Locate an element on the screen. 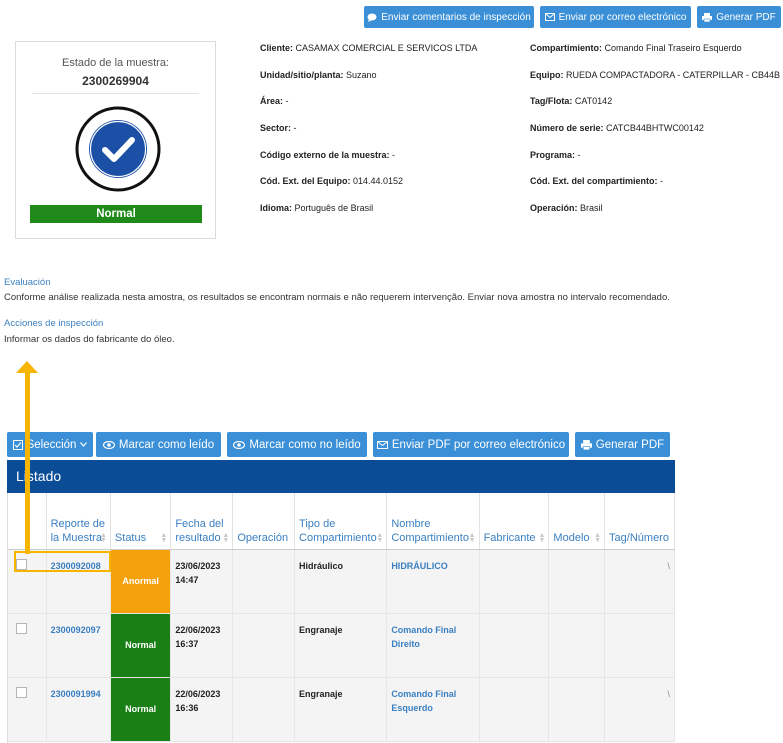 This screenshot has width=783, height=743. column-header-tag: Tag/Número is located at coordinates (639, 521).